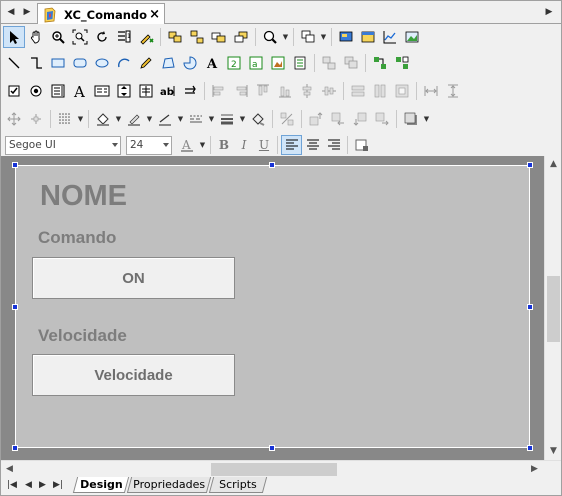  Describe the element at coordinates (197, 37) in the screenshot. I see `ungroup-tool` at that location.